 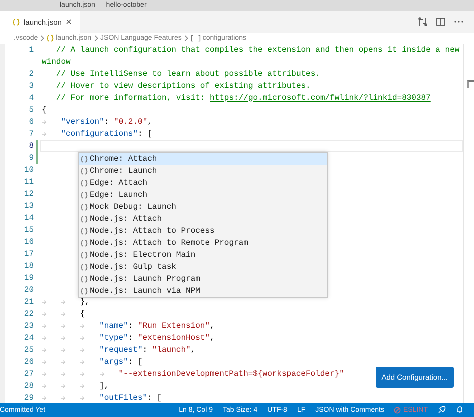 What do you see at coordinates (174, 326) in the screenshot?
I see `code-string: "Run Extension"` at bounding box center [174, 326].